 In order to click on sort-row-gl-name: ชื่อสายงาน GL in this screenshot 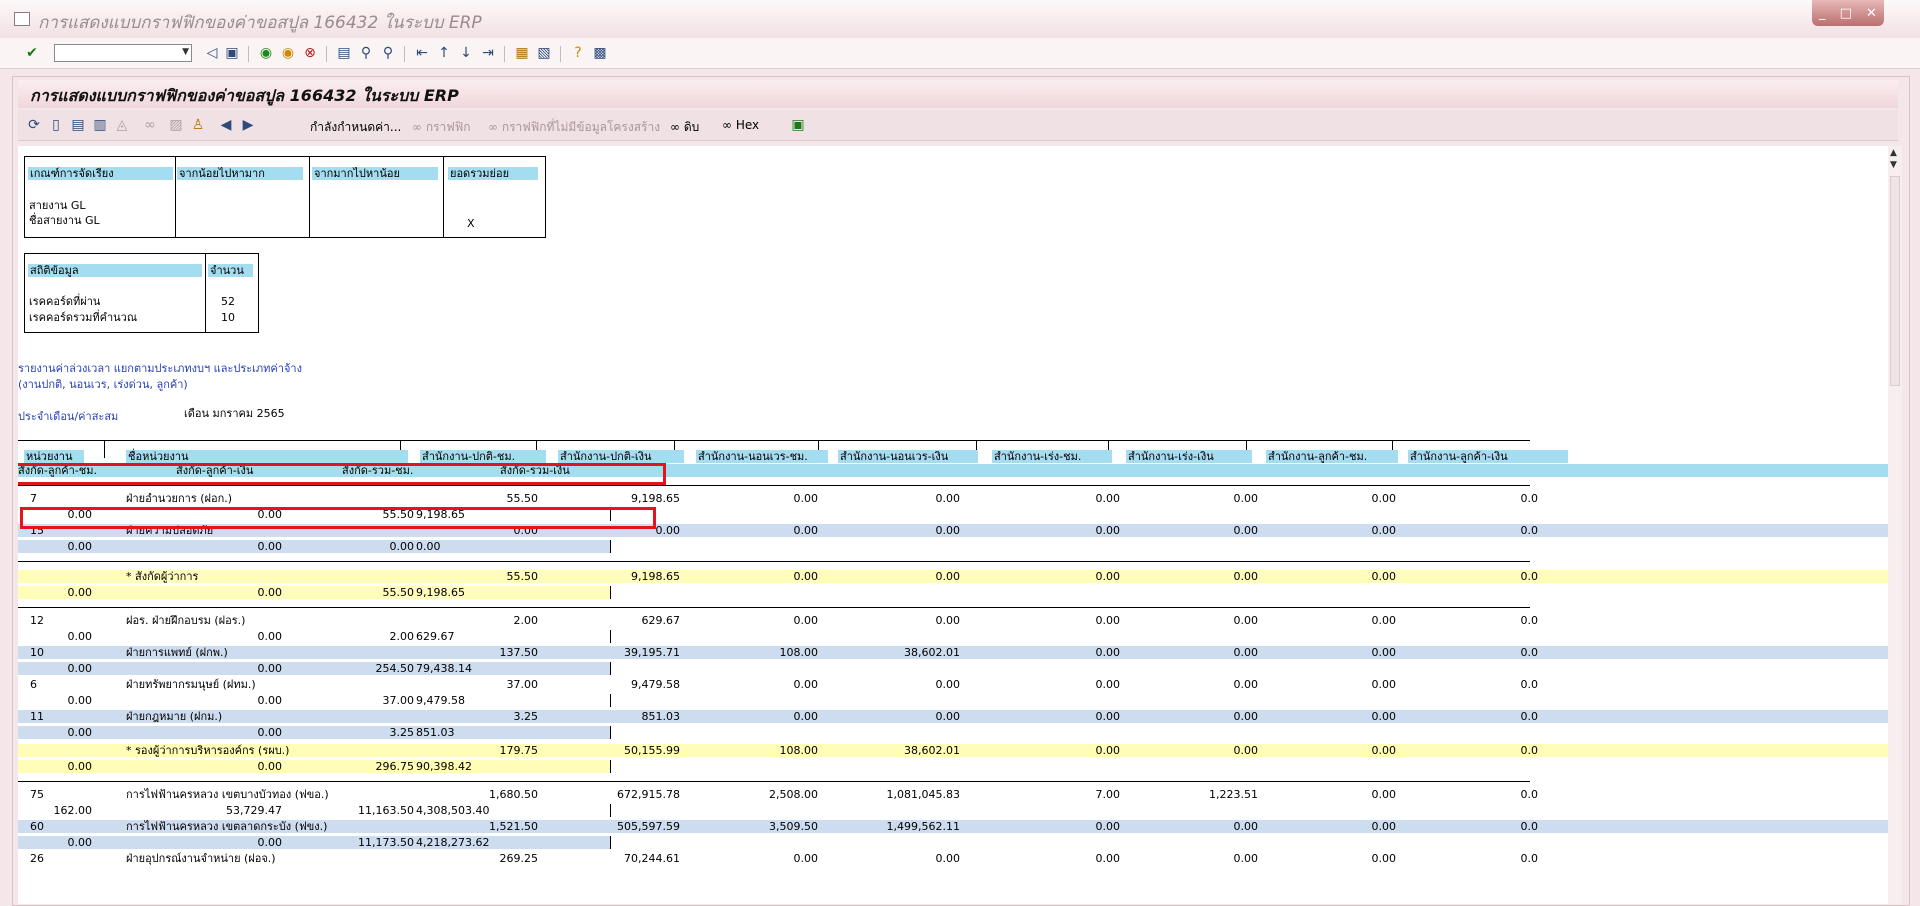, I will do `click(64, 220)`.